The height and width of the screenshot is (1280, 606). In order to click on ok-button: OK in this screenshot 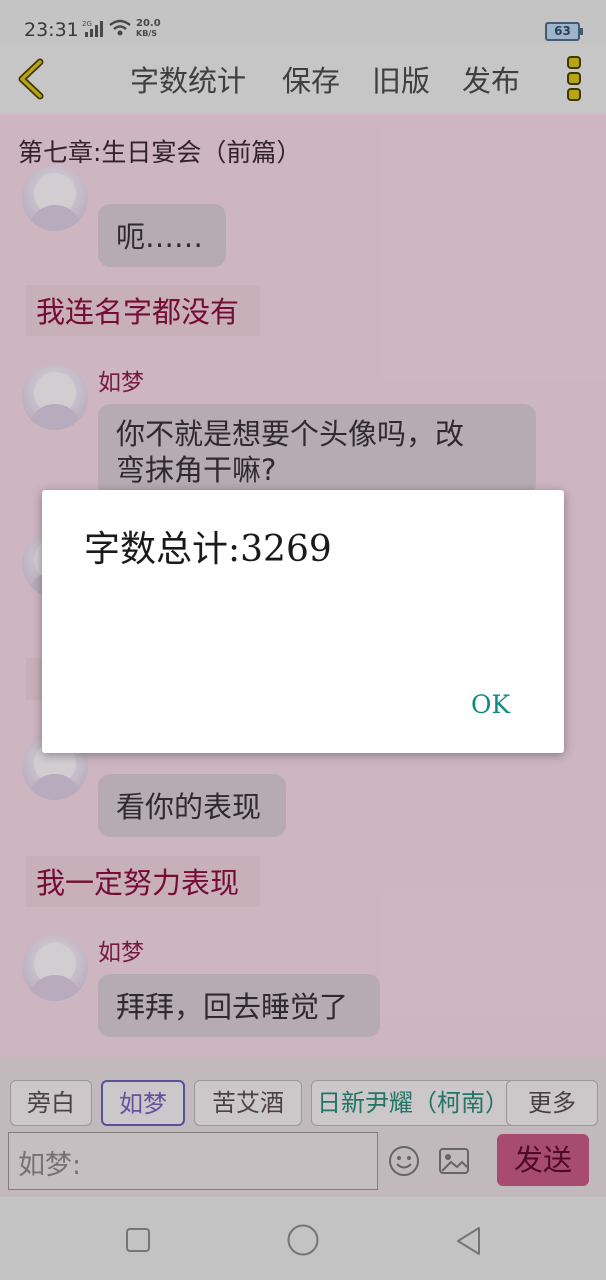, I will do `click(490, 704)`.